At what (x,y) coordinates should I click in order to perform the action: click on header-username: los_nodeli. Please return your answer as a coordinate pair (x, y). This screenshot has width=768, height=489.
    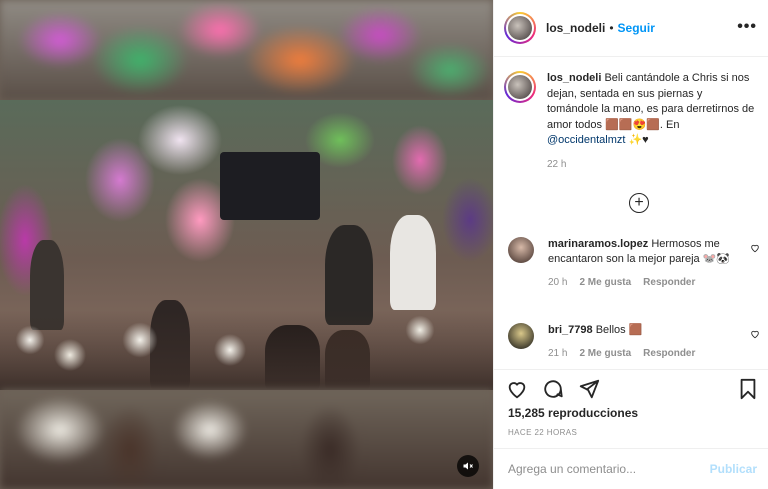
    Looking at the image, I should click on (575, 28).